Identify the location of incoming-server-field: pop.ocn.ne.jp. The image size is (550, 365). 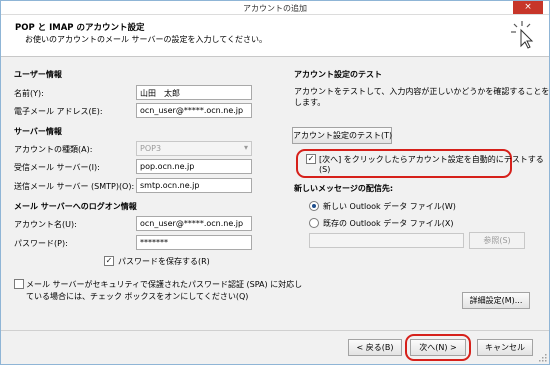
(194, 166).